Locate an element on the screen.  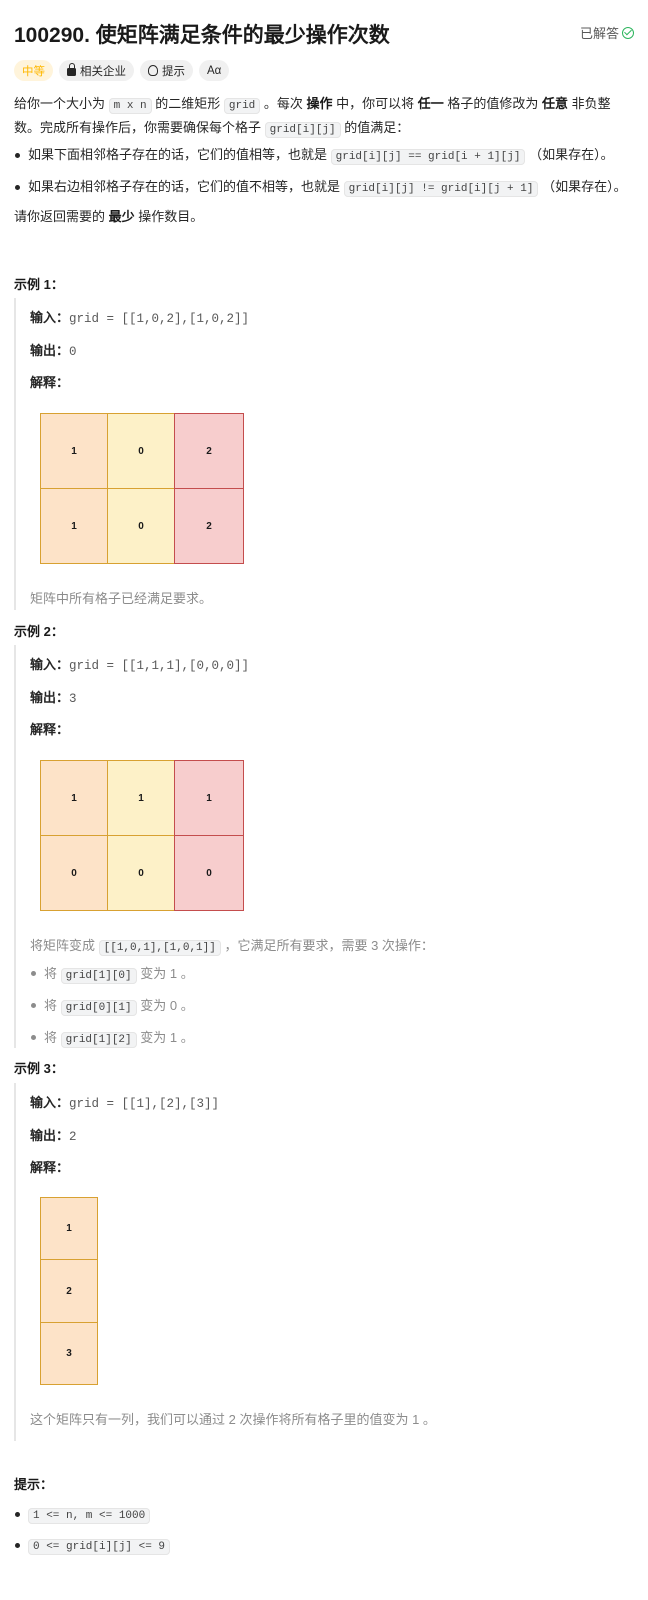
input-value: grid = [[1,0,2],[1,0,2]] is located at coordinates (159, 319).